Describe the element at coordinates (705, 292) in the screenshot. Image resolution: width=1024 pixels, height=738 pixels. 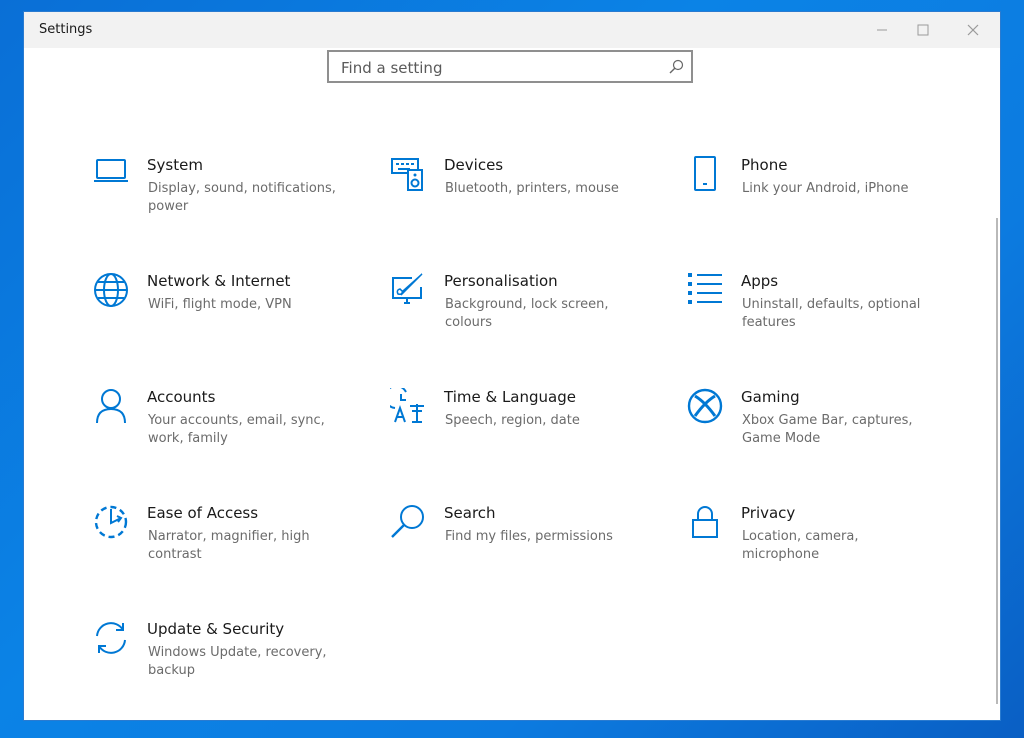
I see `list-icon` at that location.